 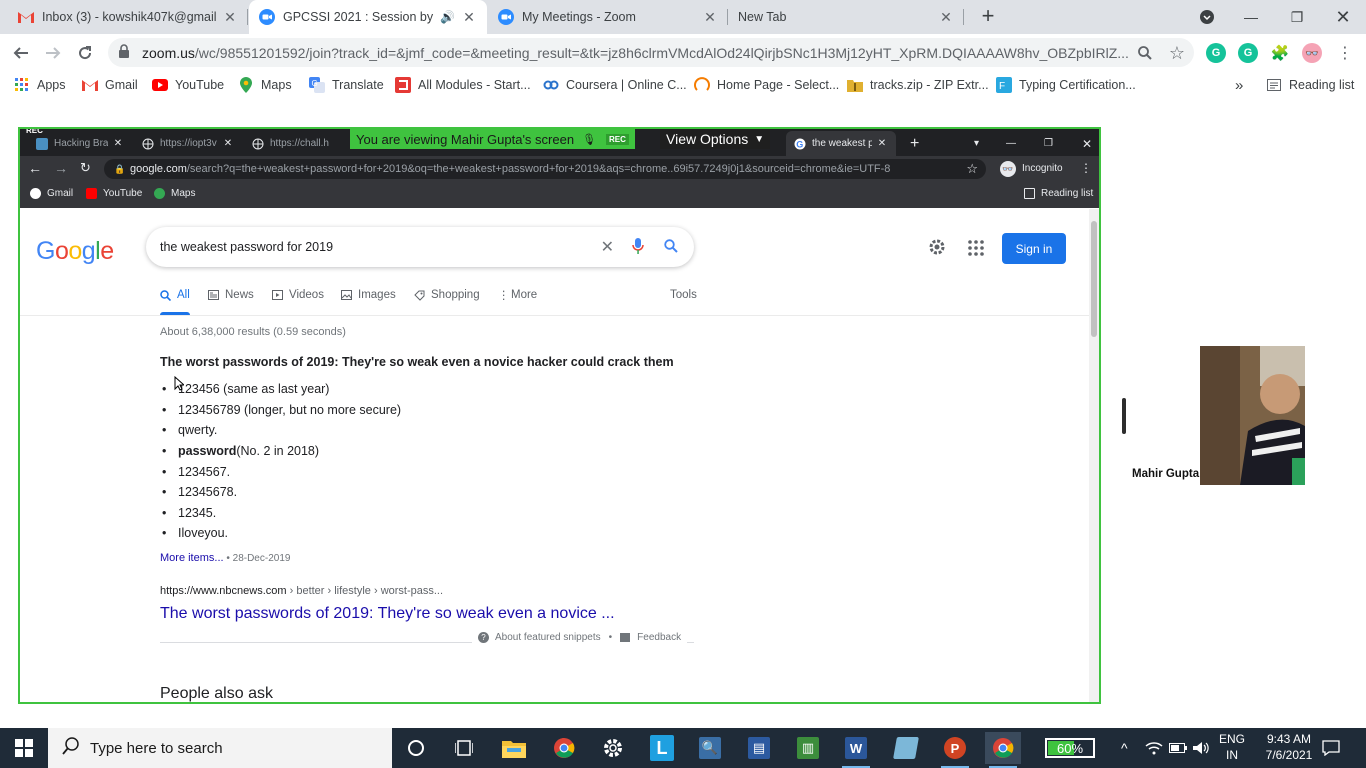 I want to click on taskbar-zoom-viewer: 🔍, so click(x=710, y=748).